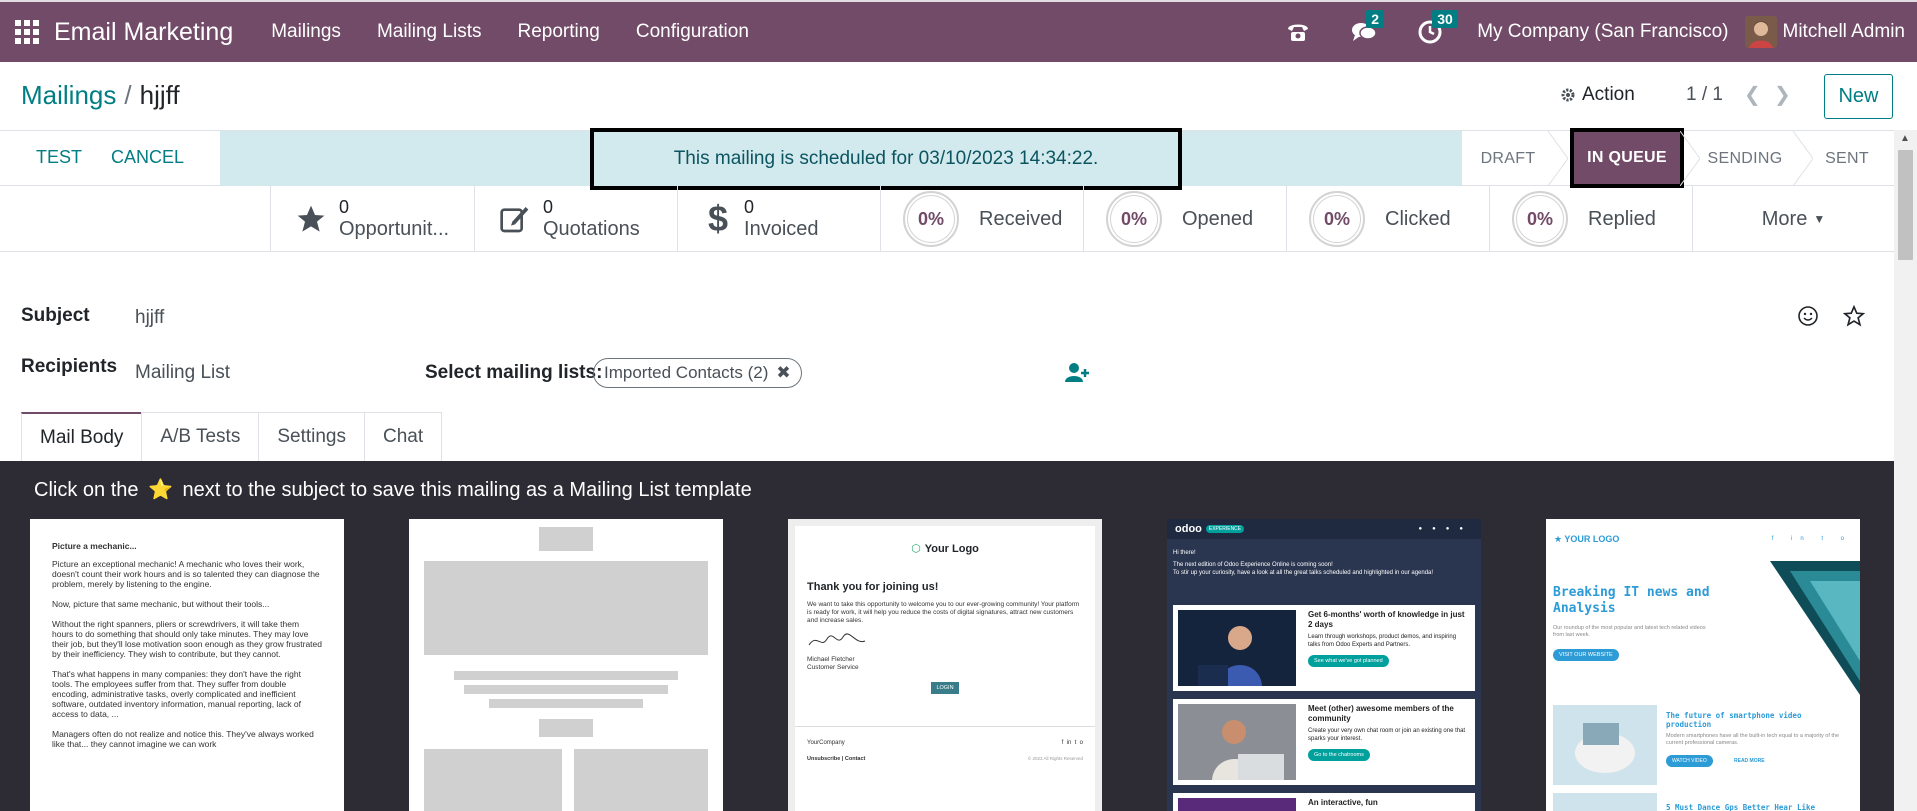 Image resolution: width=1917 pixels, height=811 pixels. I want to click on breadcrumb: Mailings / hjjff, so click(100, 95).